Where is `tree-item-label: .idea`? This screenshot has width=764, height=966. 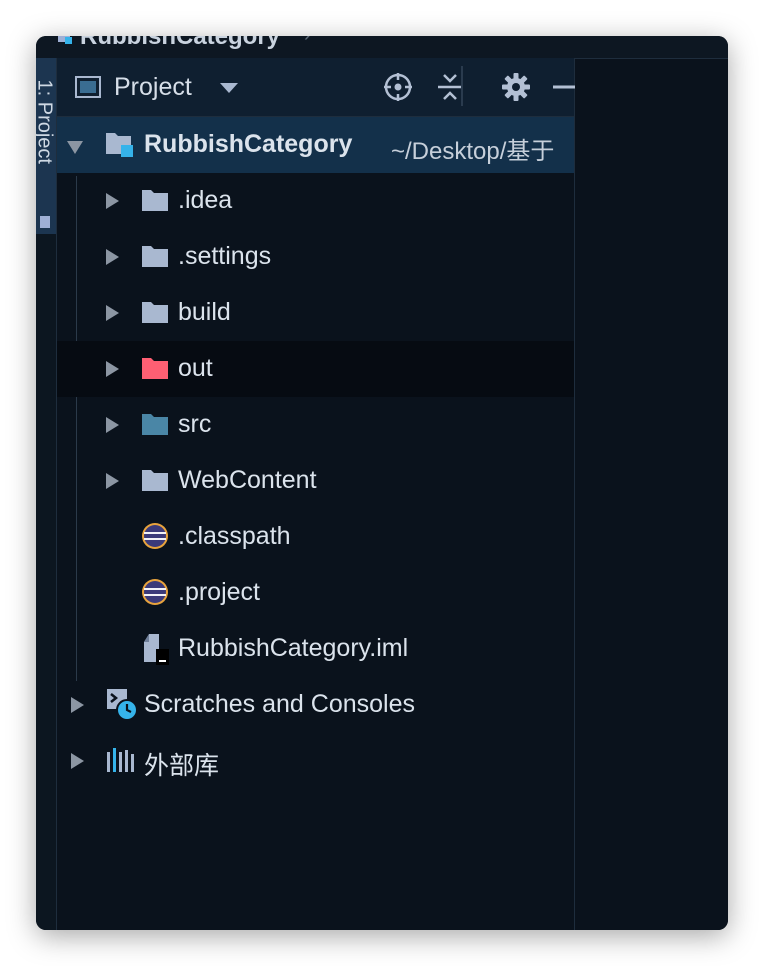
tree-item-label: .idea is located at coordinates (205, 200).